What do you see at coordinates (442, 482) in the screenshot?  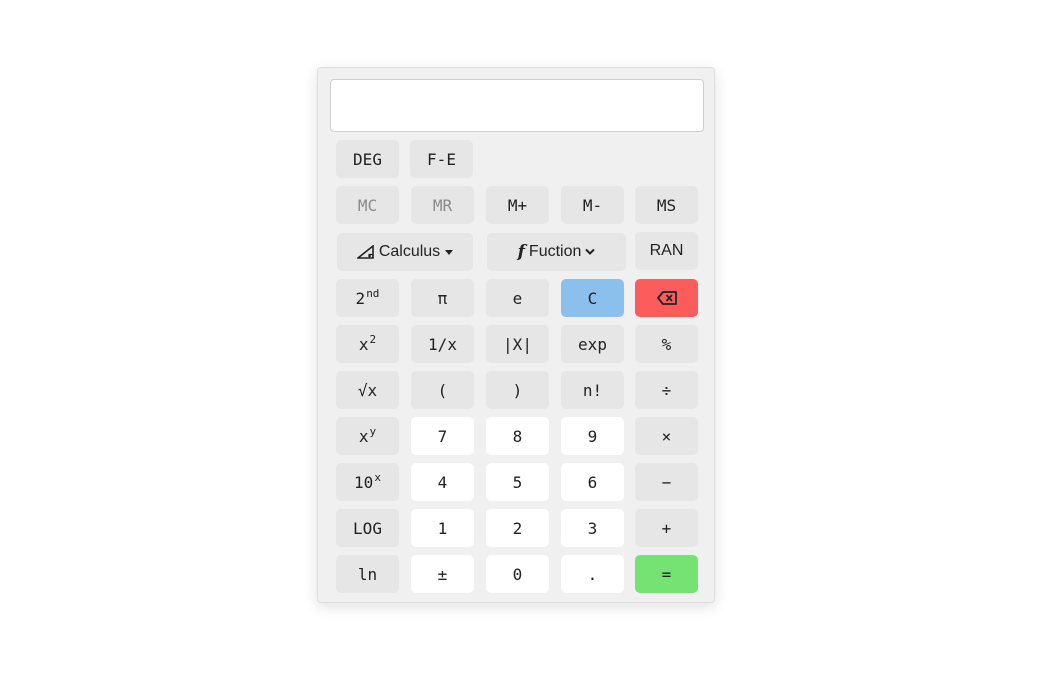 I see `digit-4-button: 4` at bounding box center [442, 482].